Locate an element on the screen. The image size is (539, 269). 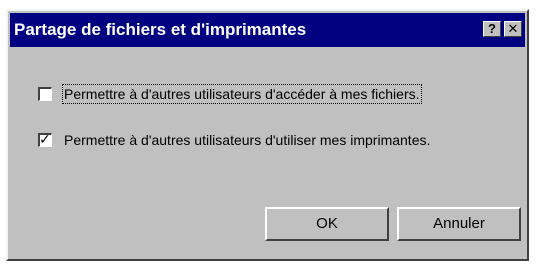
close-button: ✕ is located at coordinates (513, 29).